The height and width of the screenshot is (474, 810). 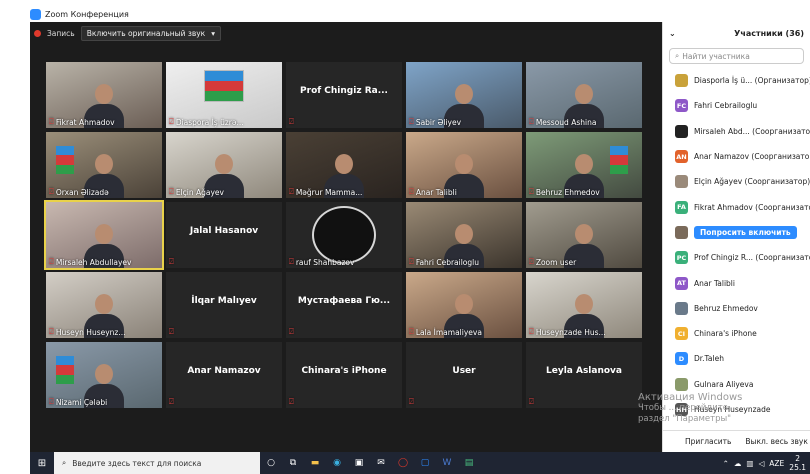 I want to click on participants-footer: Пригласить Выкл. весь звук, so click(x=736, y=441).